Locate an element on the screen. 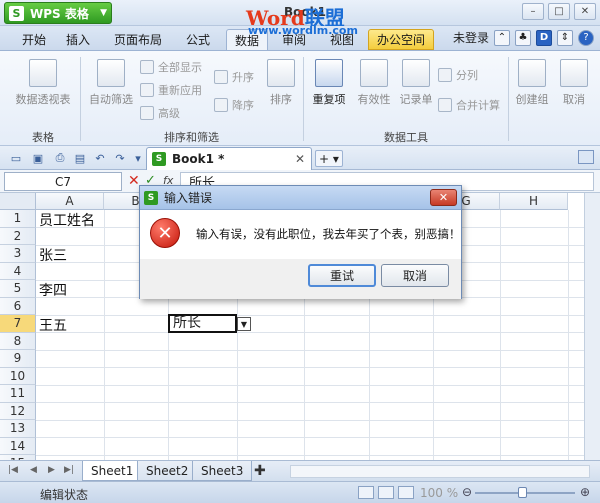 The width and height of the screenshot is (600, 503). reapply-button: 重新应用 is located at coordinates (171, 90).